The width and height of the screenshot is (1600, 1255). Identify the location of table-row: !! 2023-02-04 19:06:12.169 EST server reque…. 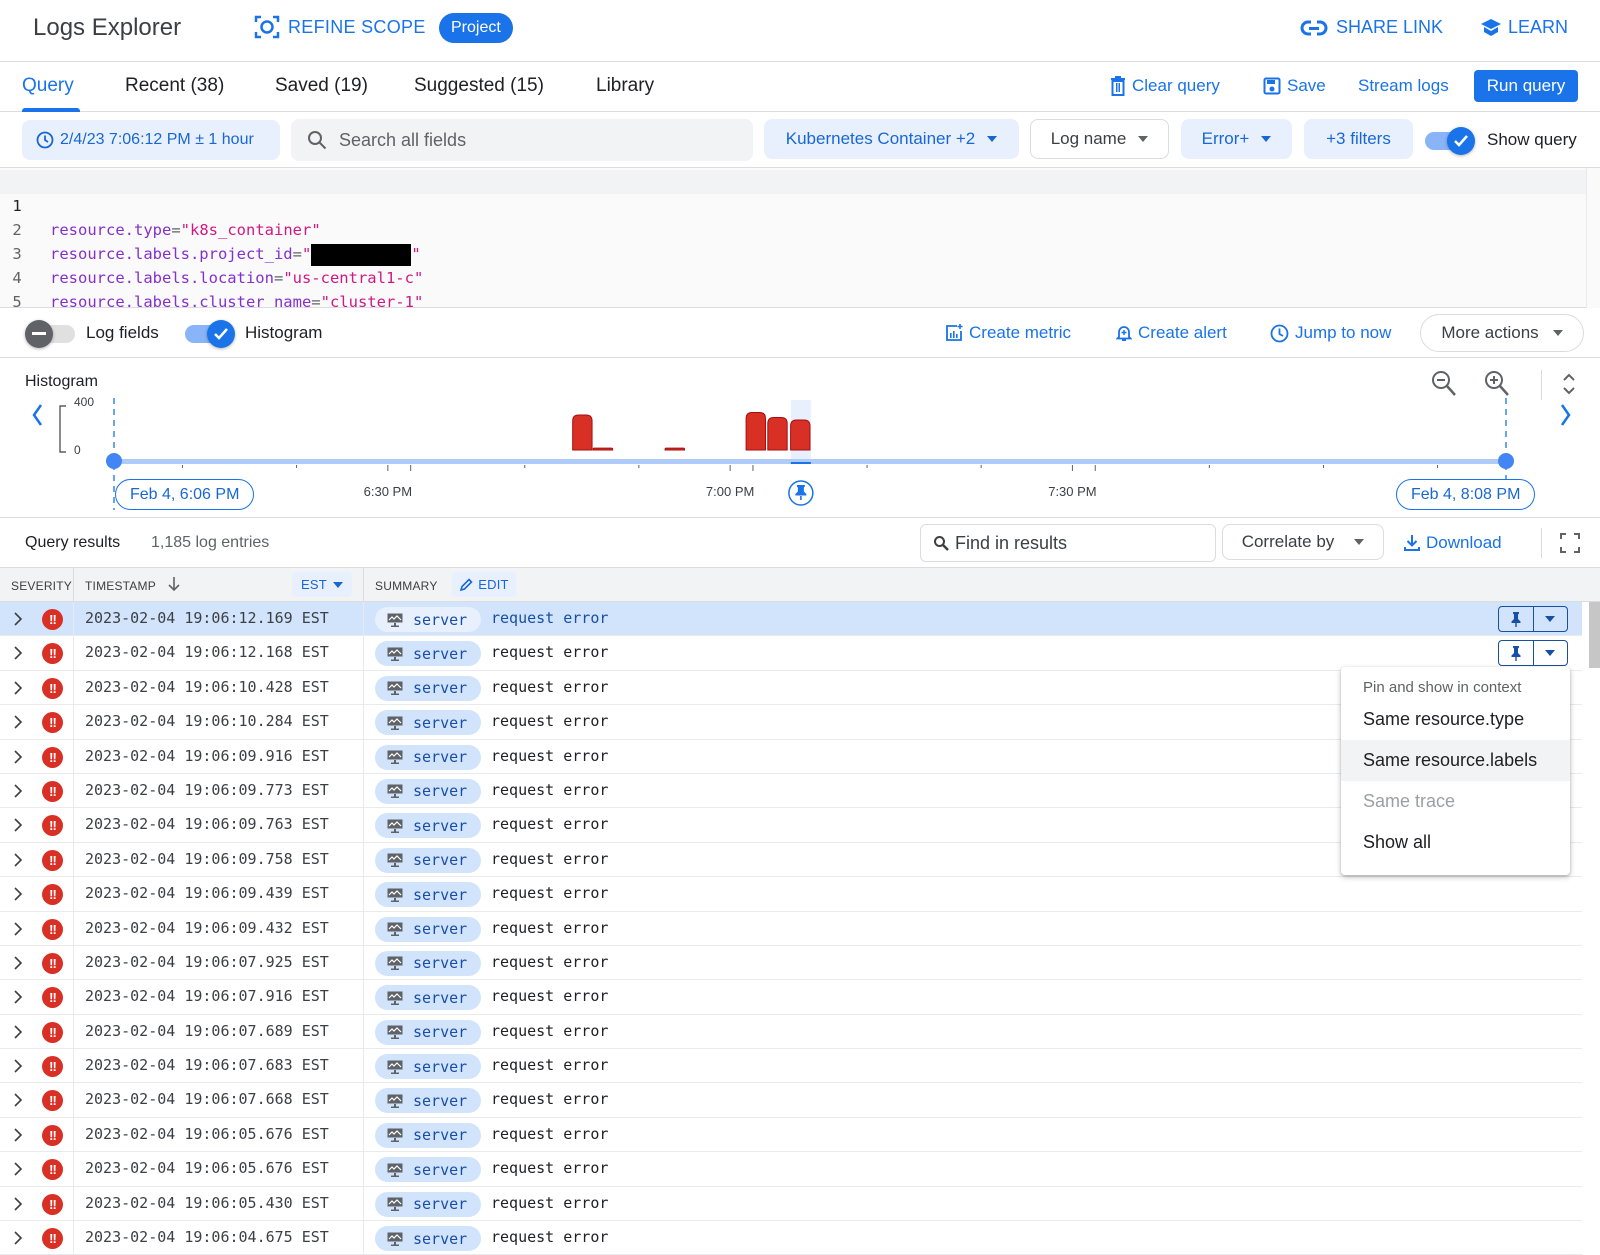
(791, 619).